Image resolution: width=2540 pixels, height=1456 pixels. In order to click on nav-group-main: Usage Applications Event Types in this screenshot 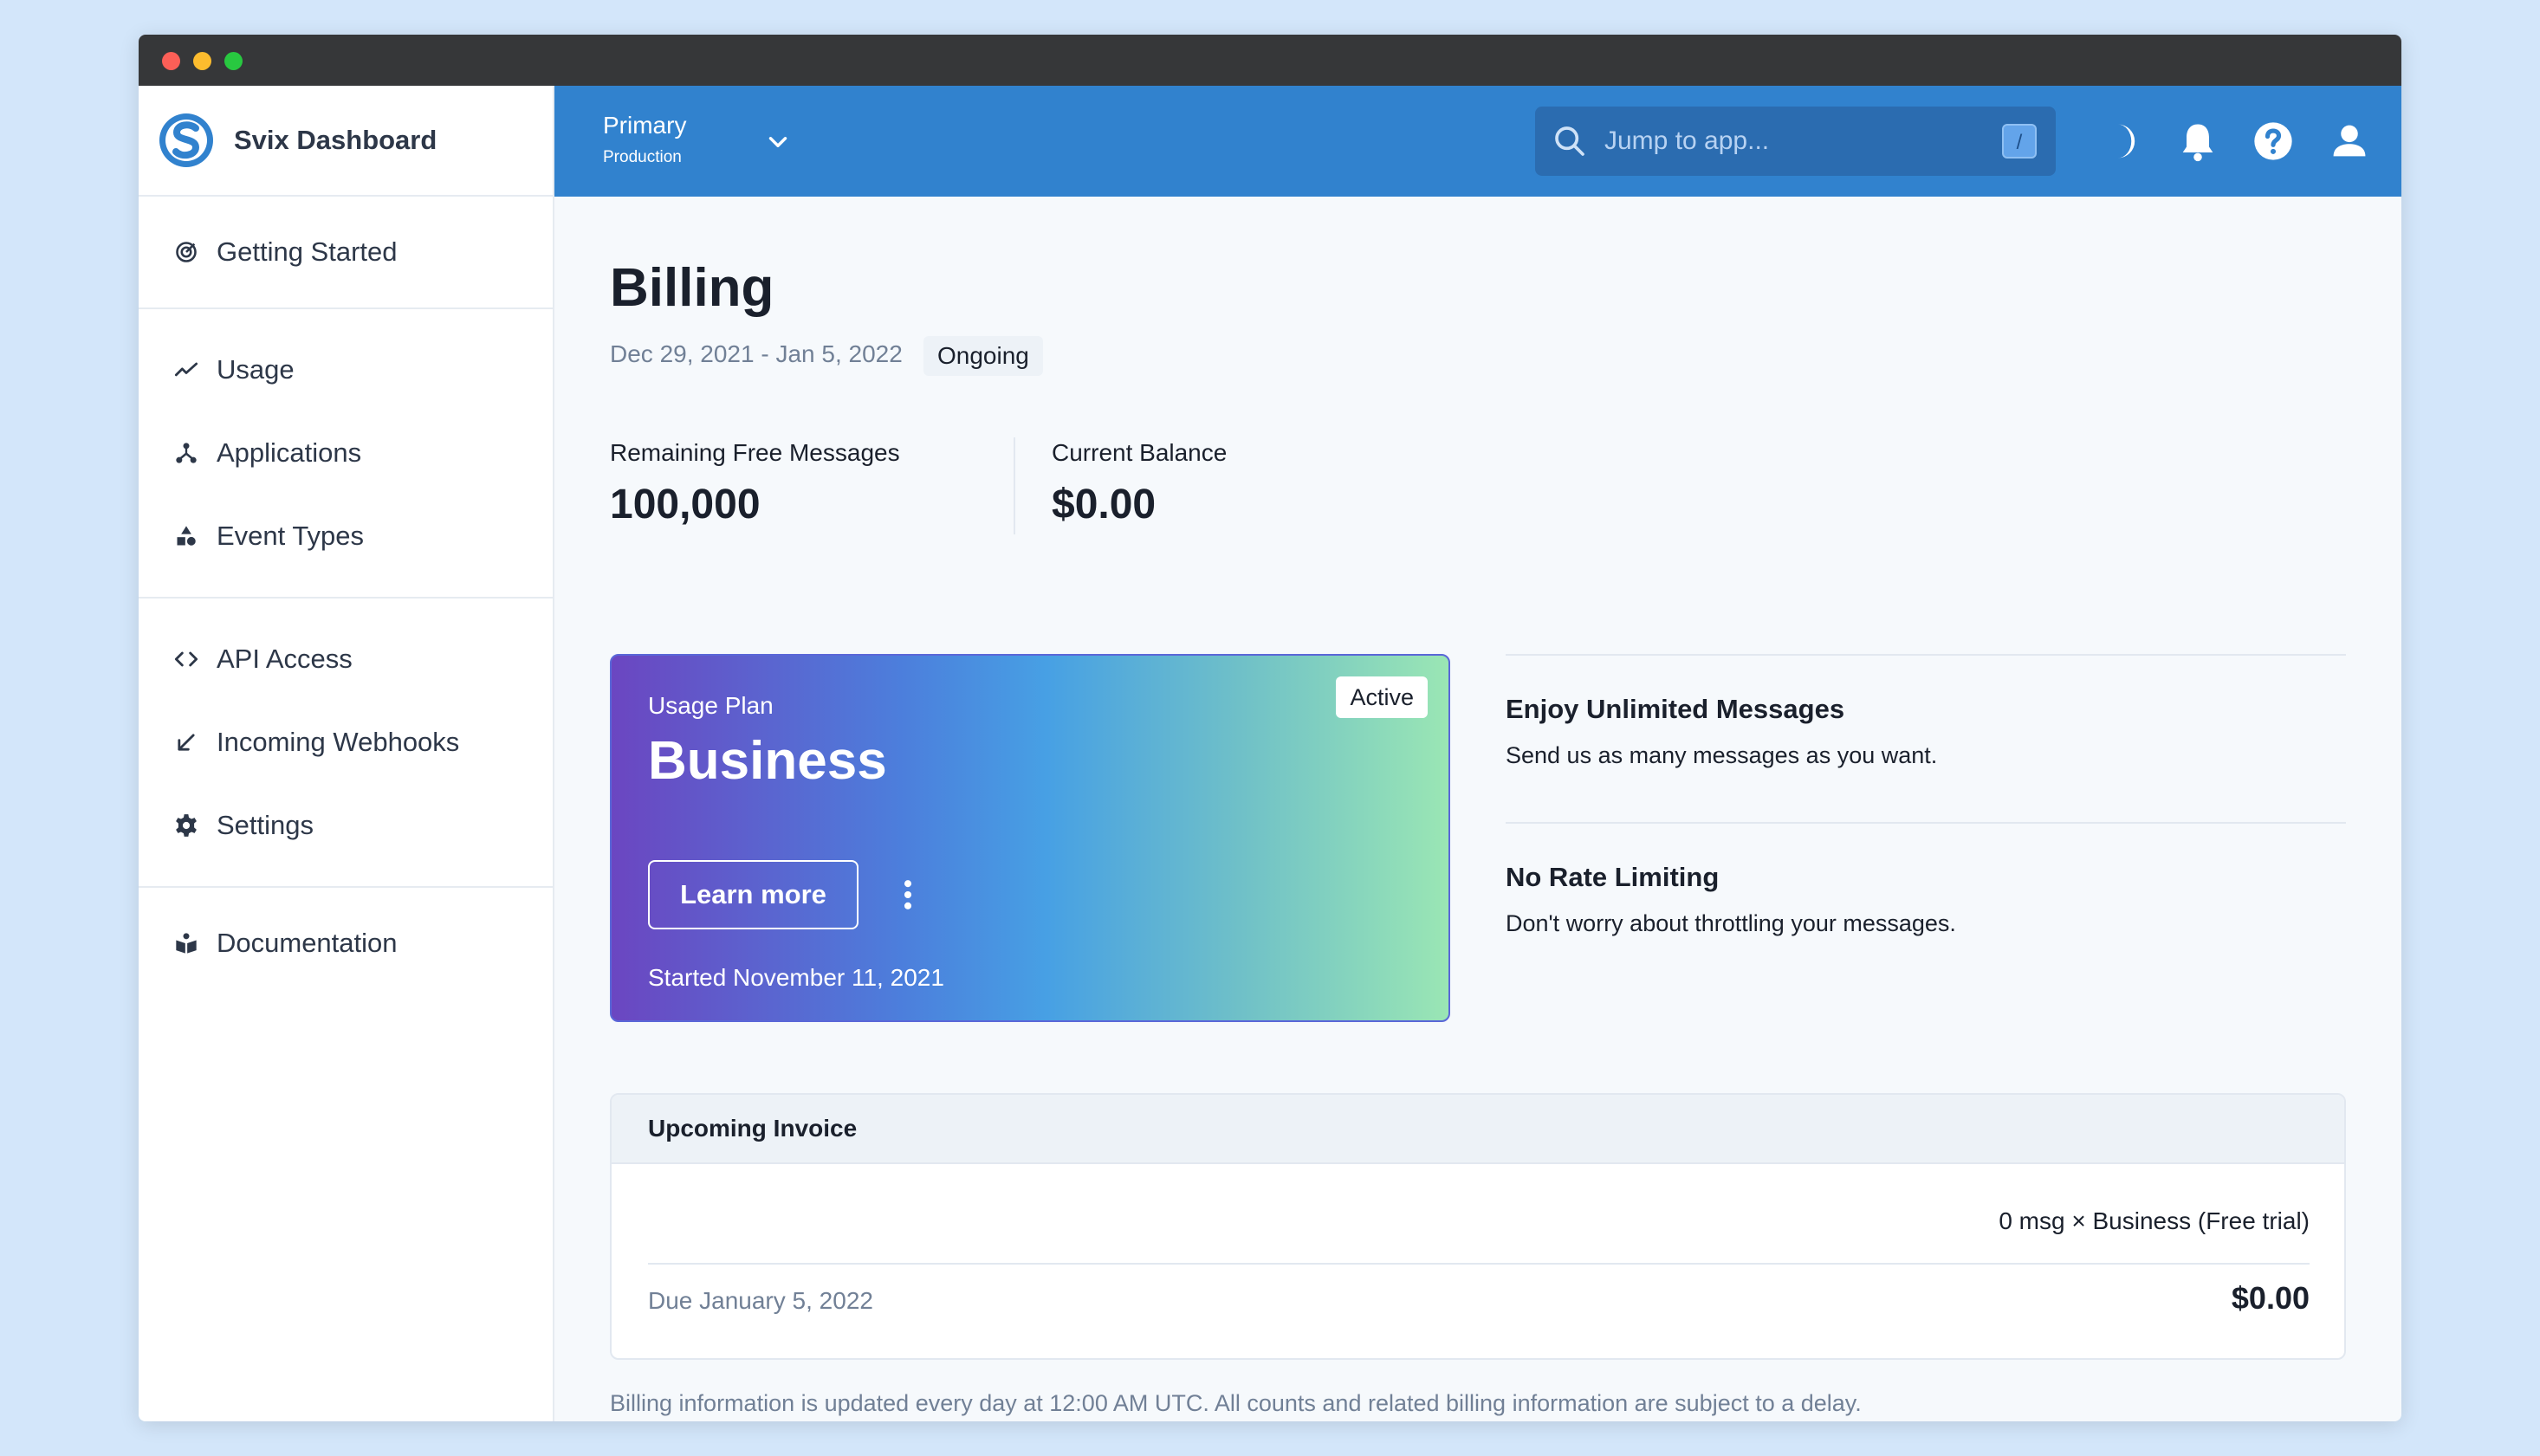, I will do `click(346, 454)`.